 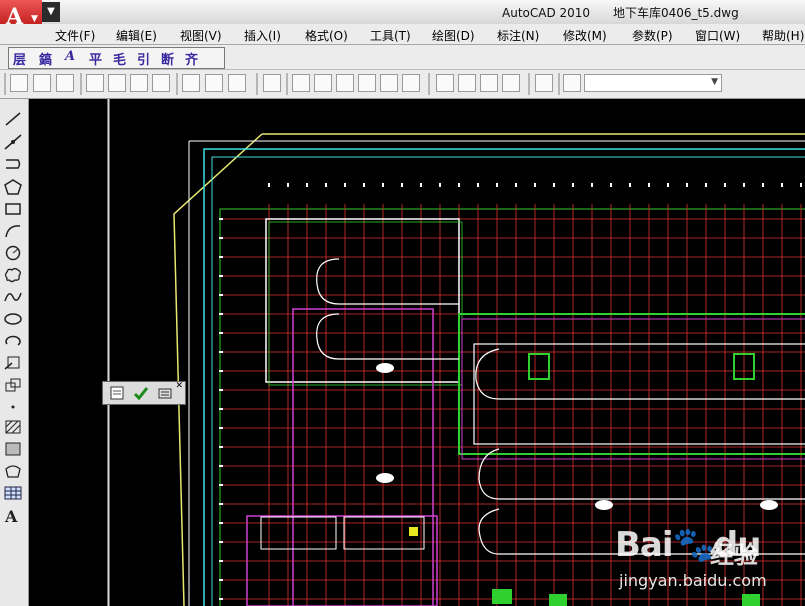 What do you see at coordinates (262, 35) in the screenshot?
I see `menu-insert: 插入(I)` at bounding box center [262, 35].